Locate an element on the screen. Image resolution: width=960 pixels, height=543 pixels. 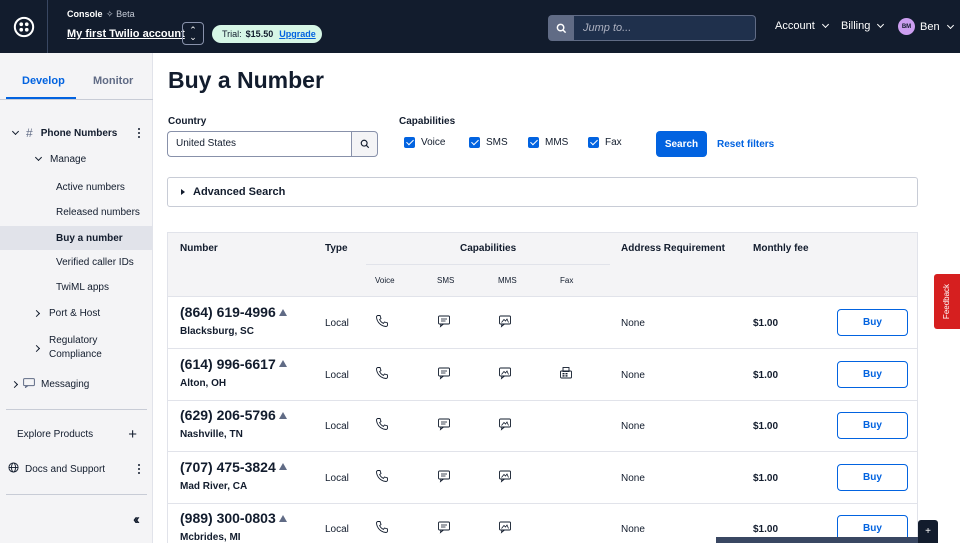
sidebar-item-buy-a-number: Buy a number is located at coordinates (76, 238).